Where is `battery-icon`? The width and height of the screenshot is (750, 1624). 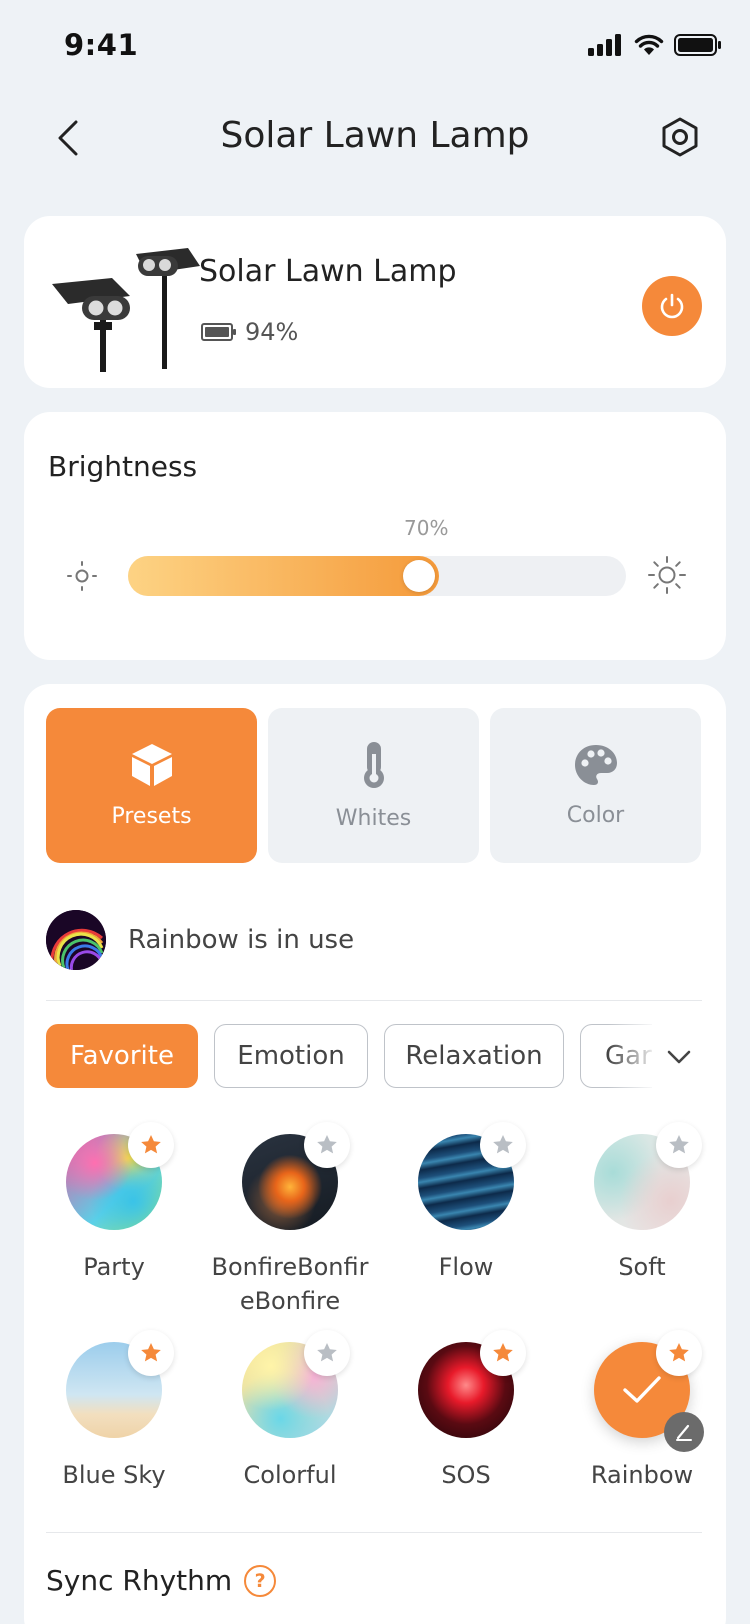
battery-icon is located at coordinates (218, 332).